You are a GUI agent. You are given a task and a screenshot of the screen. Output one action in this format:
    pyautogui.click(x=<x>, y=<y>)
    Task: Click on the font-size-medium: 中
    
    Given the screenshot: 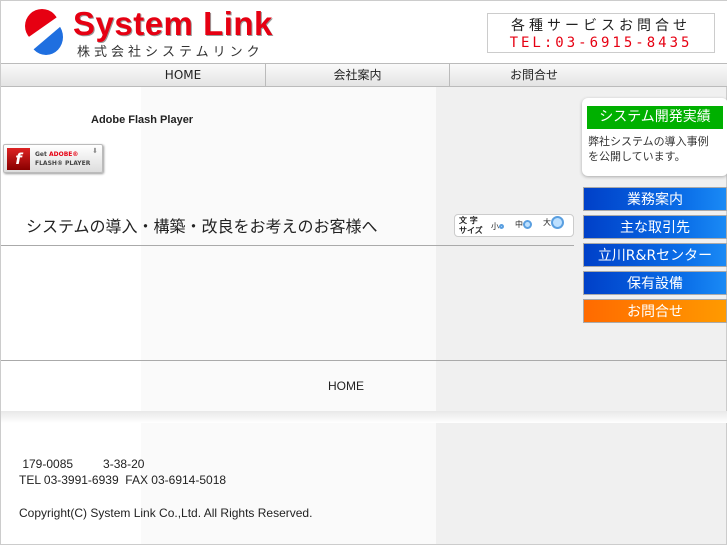 What is the action you would take?
    pyautogui.click(x=523, y=224)
    